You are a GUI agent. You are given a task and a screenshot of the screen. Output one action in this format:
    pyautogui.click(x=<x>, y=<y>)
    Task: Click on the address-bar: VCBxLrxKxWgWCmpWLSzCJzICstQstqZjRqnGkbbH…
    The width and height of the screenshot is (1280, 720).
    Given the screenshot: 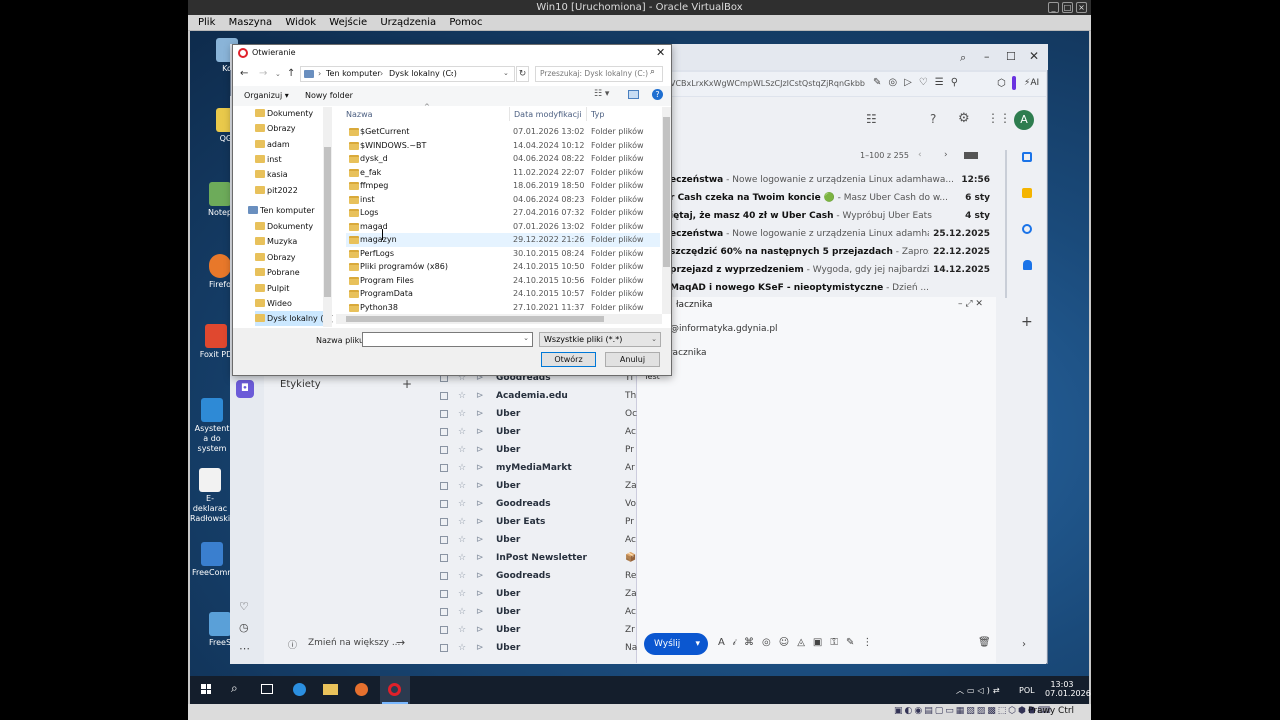 What is the action you would take?
    pyautogui.click(x=767, y=83)
    